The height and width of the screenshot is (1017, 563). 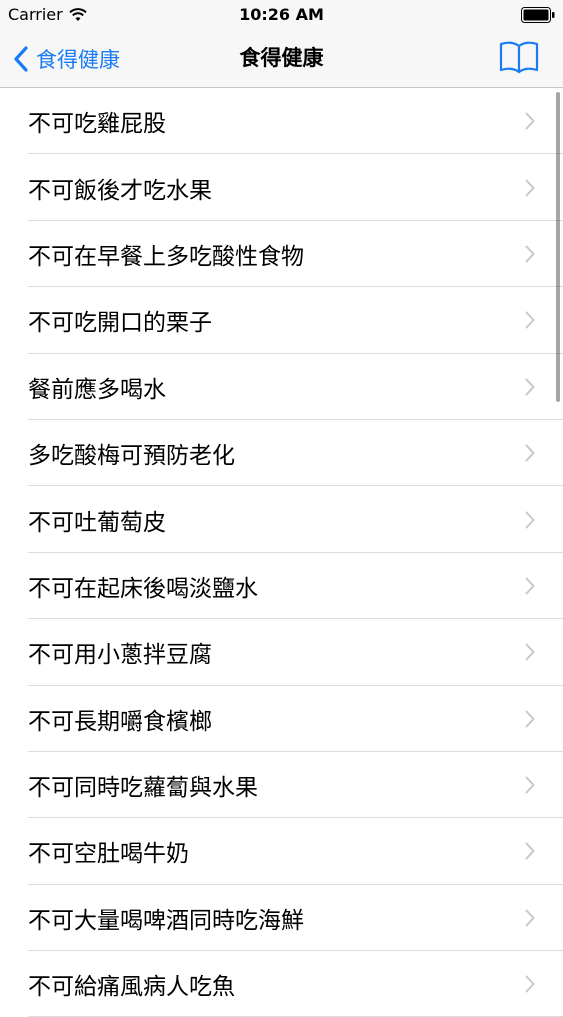 I want to click on status-time: 10:26 AM, so click(x=281, y=14).